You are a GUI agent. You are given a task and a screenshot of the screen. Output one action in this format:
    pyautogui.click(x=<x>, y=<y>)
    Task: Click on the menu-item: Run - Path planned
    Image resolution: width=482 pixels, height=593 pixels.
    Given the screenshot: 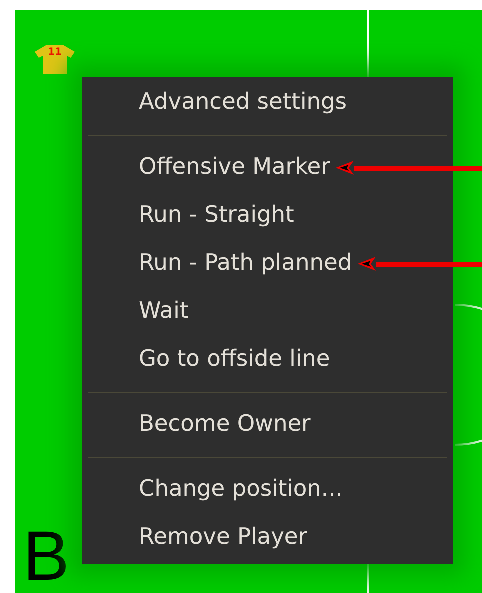 What is the action you would take?
    pyautogui.click(x=245, y=264)
    